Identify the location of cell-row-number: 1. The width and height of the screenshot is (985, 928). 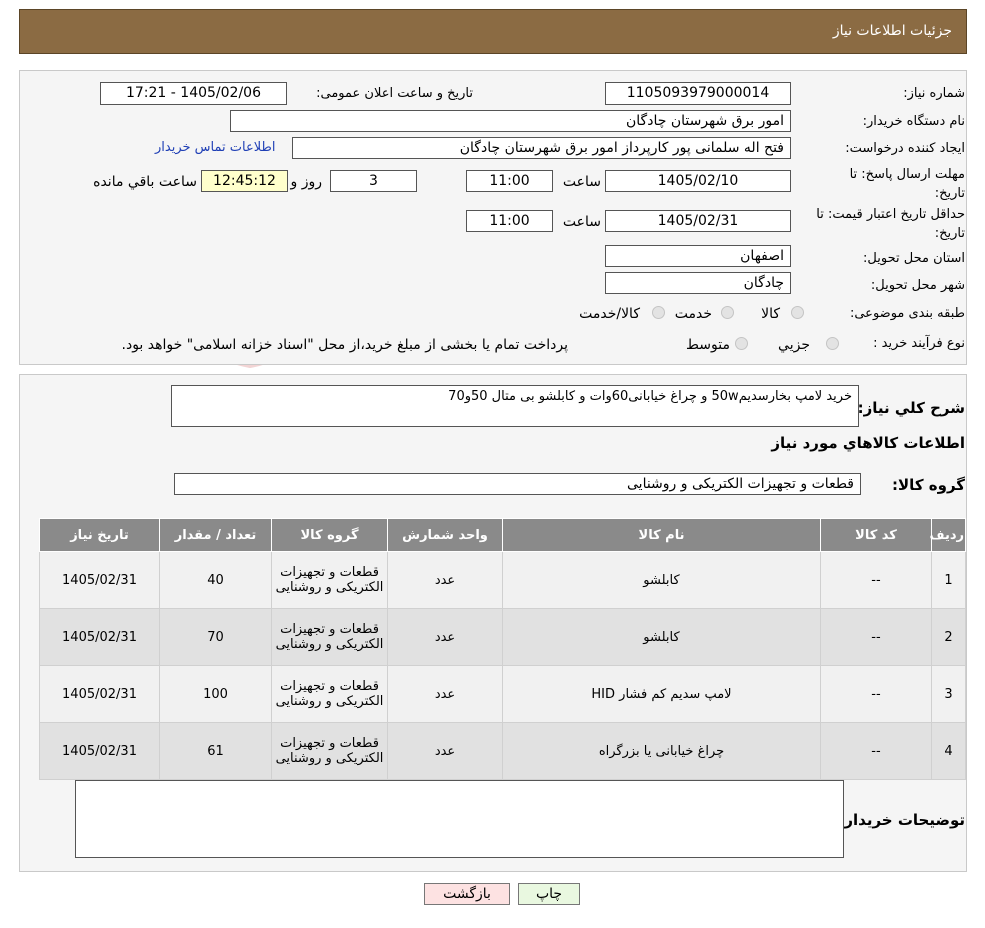
(948, 580).